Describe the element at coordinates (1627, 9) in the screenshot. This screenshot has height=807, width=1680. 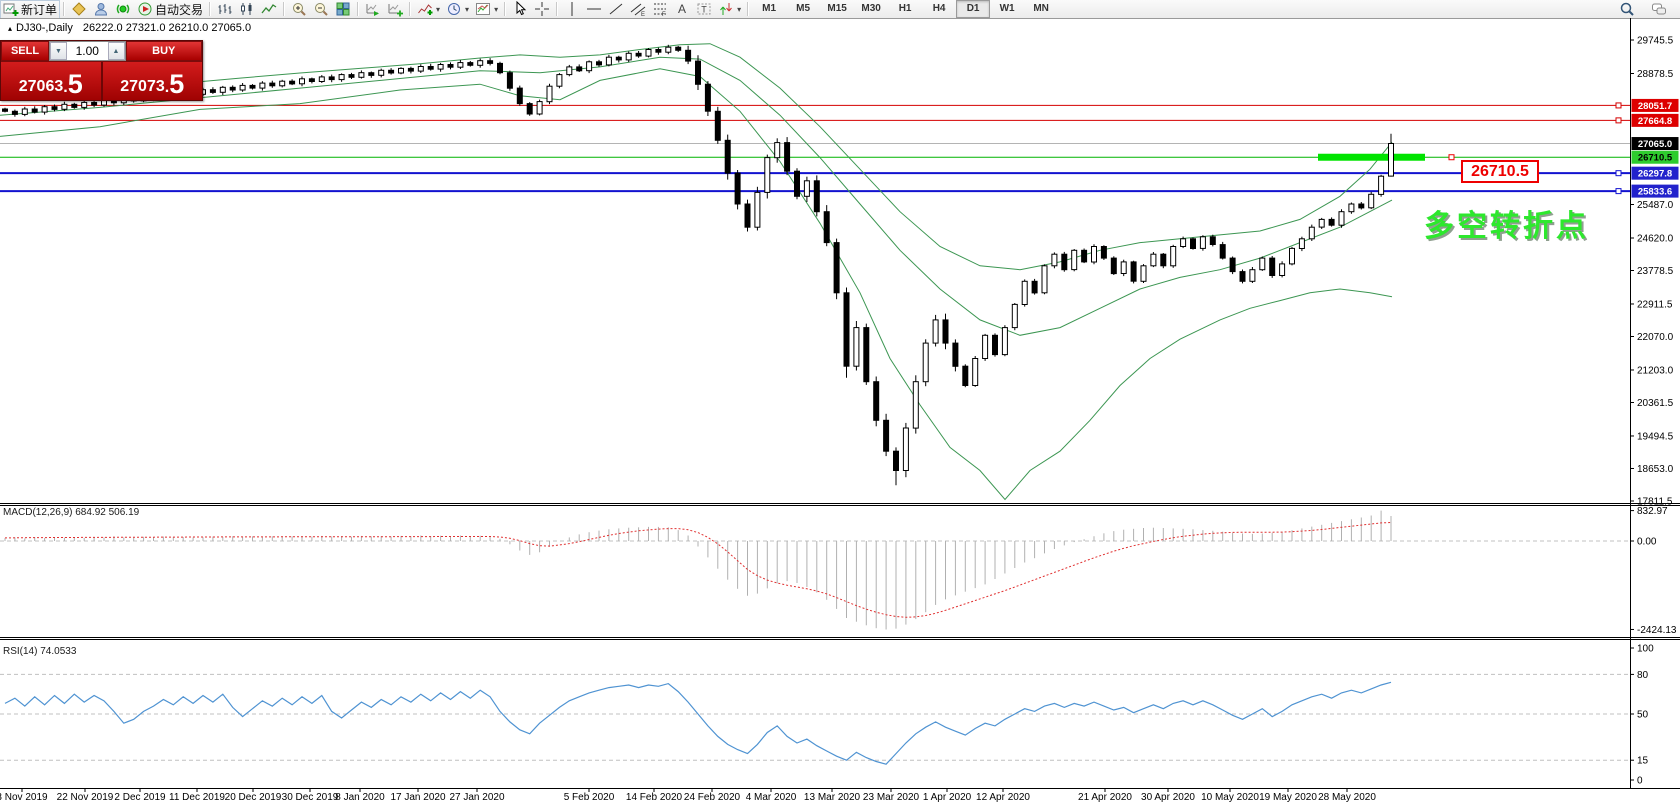
I see `search-button` at that location.